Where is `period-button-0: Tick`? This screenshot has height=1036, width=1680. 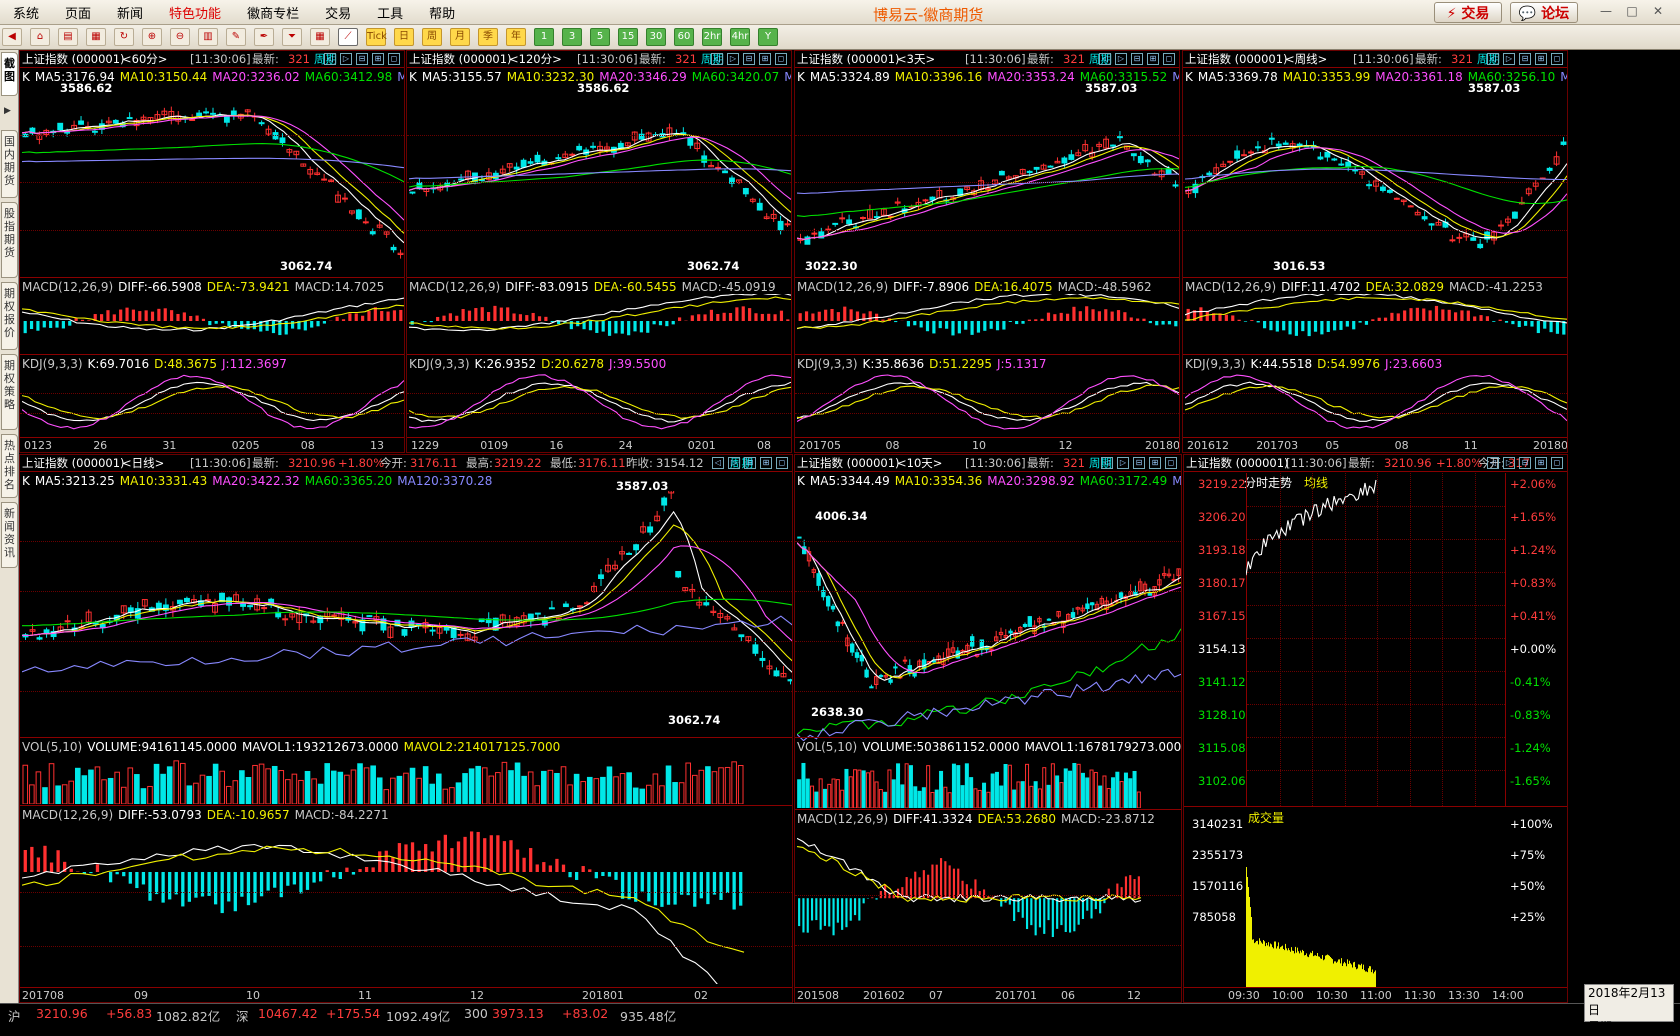 period-button-0: Tick is located at coordinates (376, 37).